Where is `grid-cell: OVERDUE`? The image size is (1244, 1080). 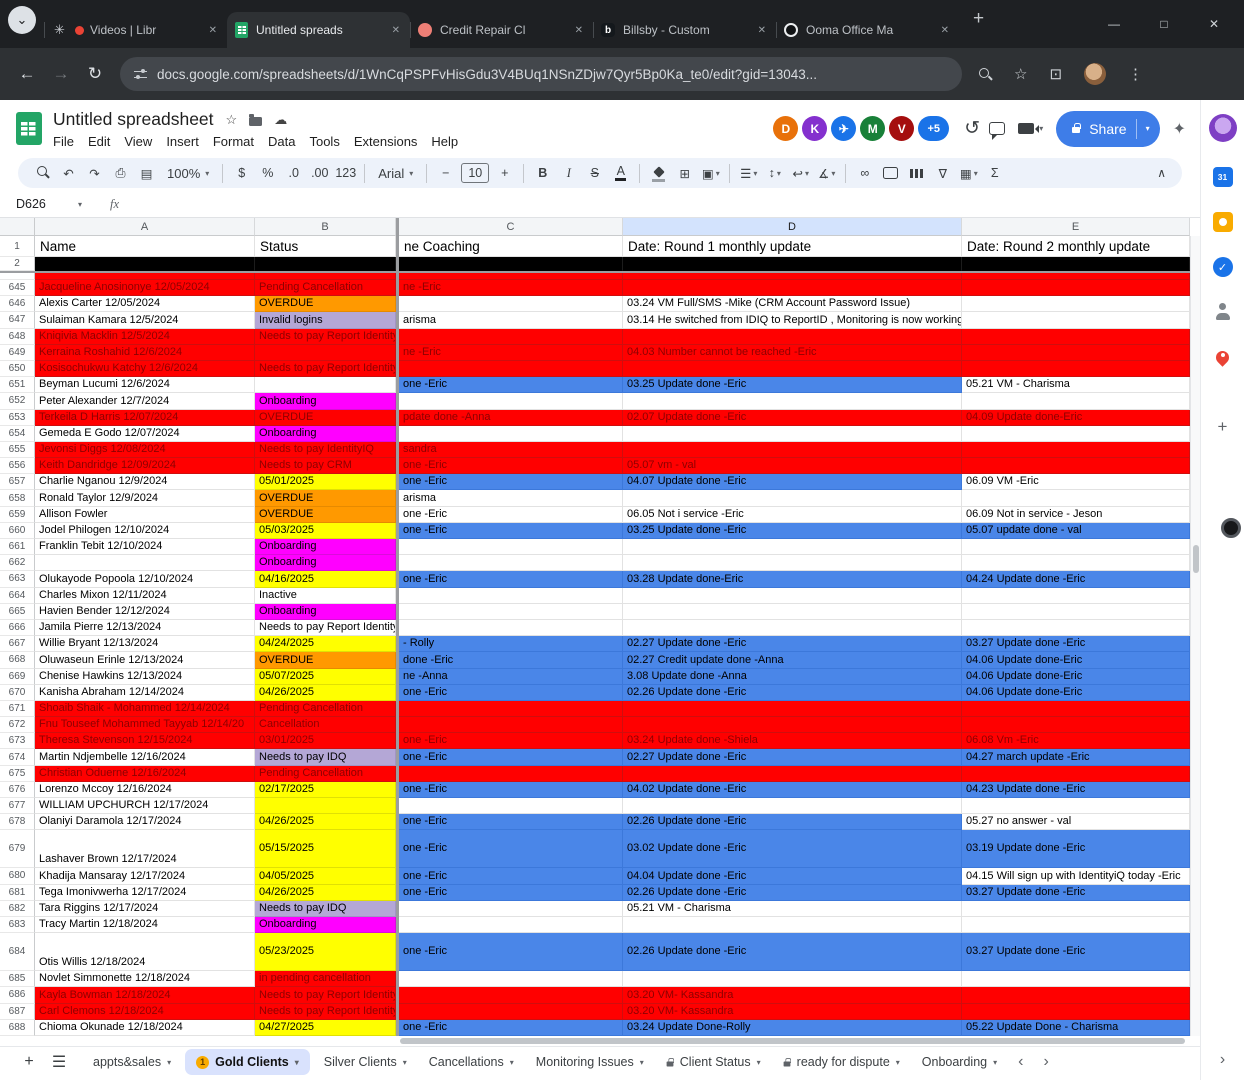 grid-cell: OVERDUE is located at coordinates (325, 498).